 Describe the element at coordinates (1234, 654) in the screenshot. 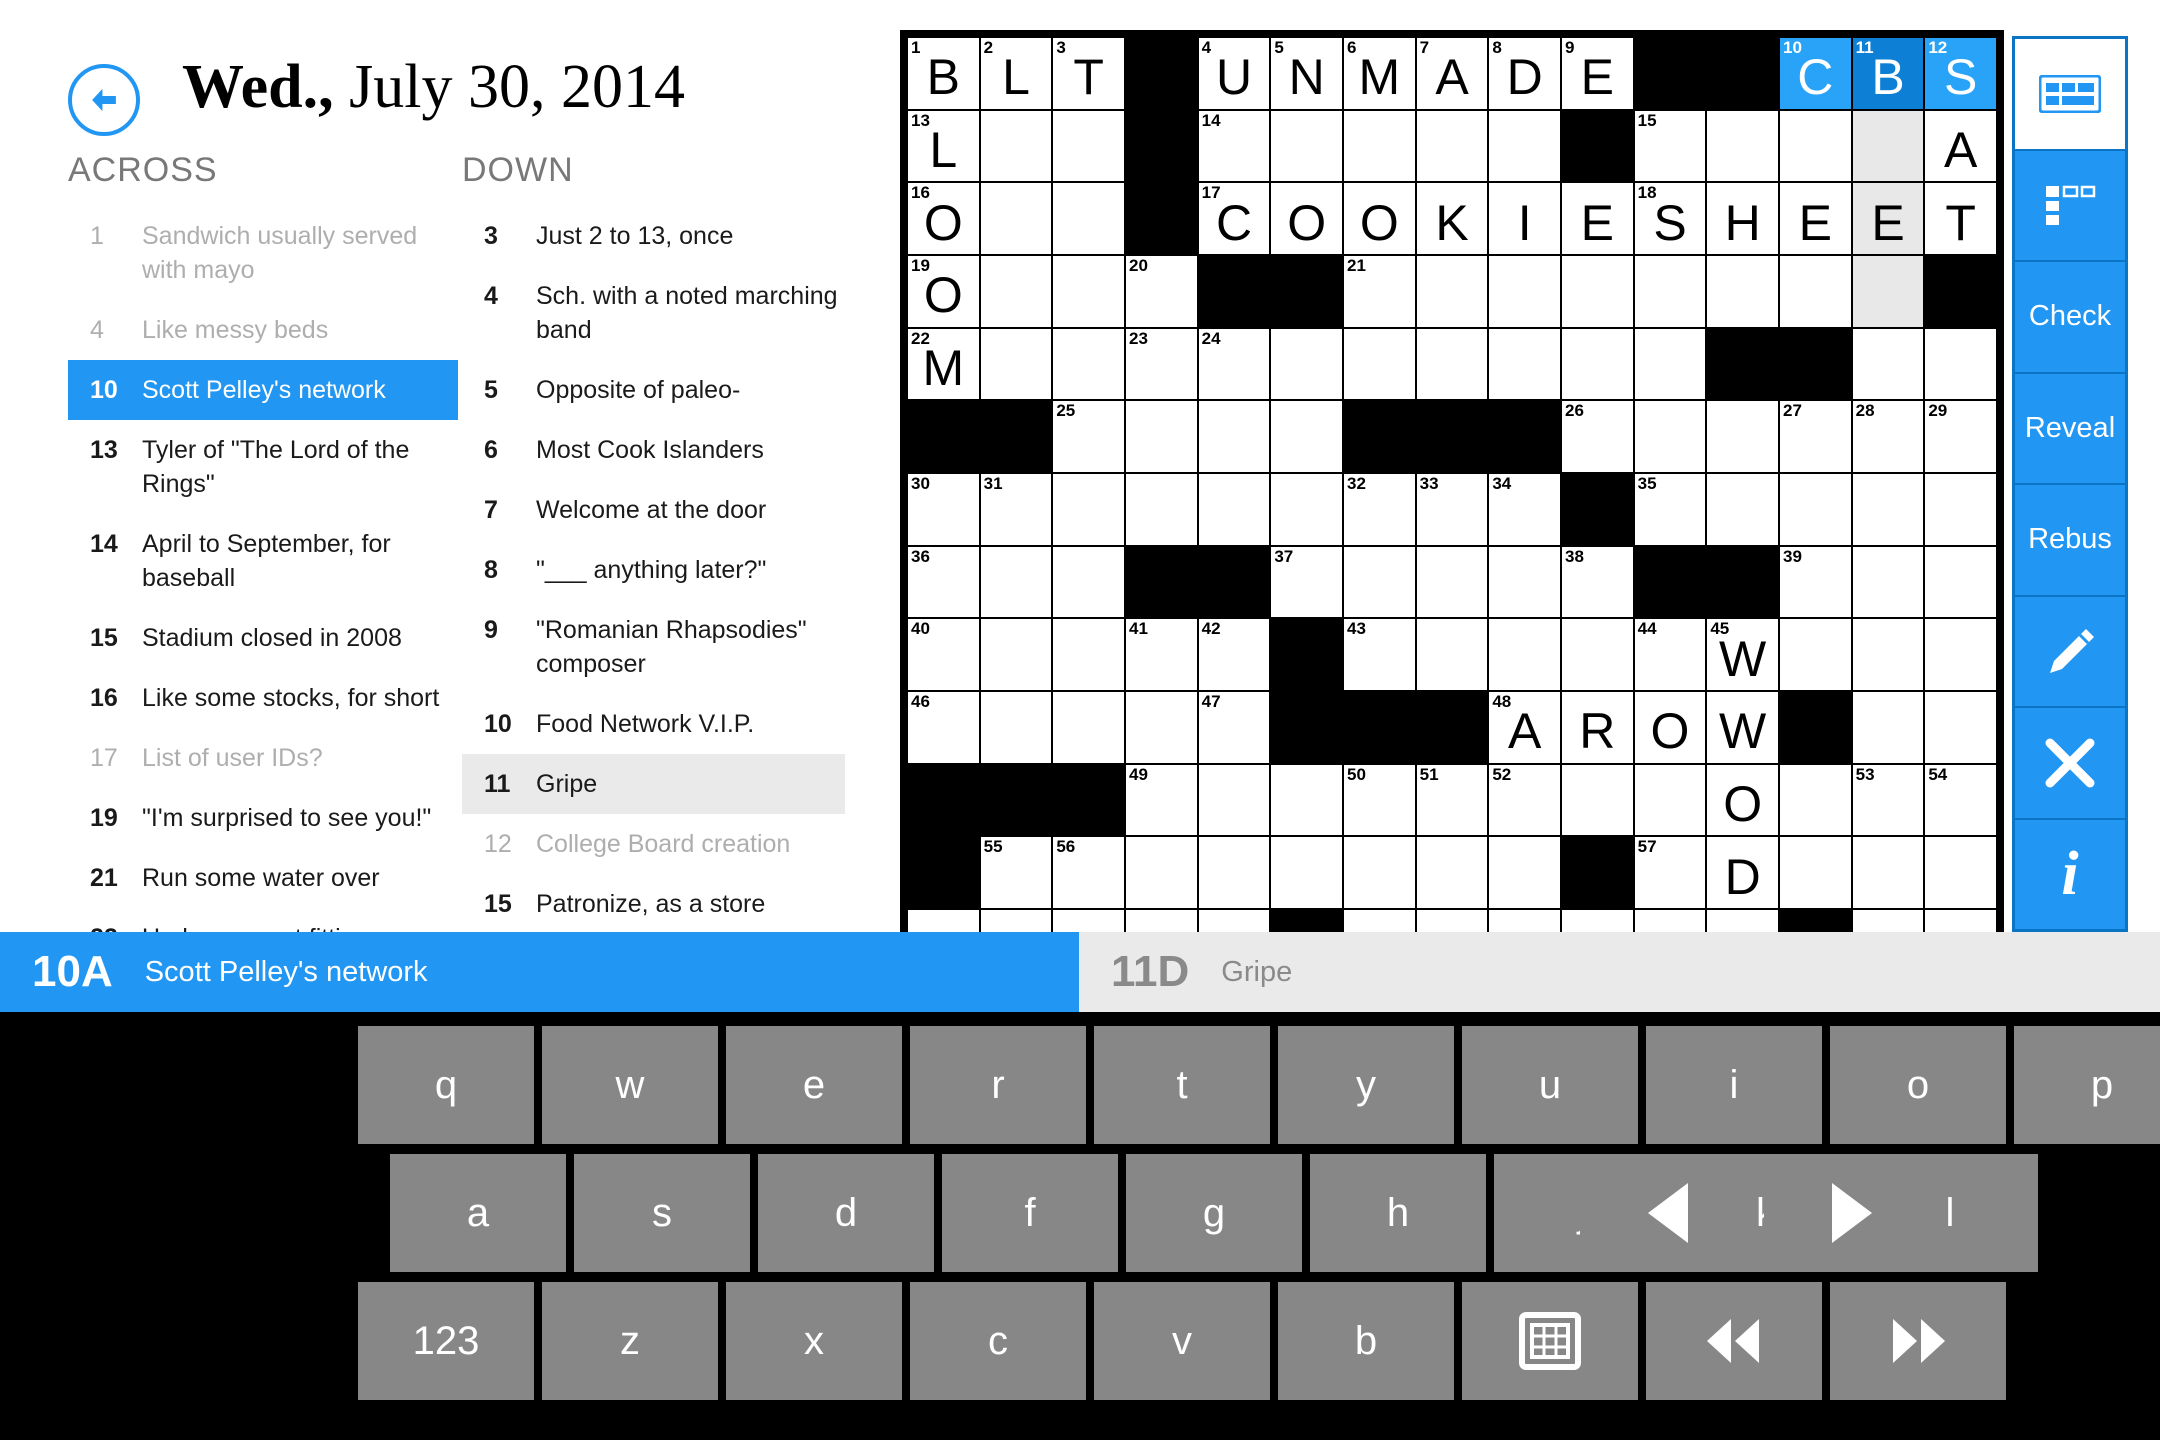

I see `grid-cell-r8-c4: 42` at that location.